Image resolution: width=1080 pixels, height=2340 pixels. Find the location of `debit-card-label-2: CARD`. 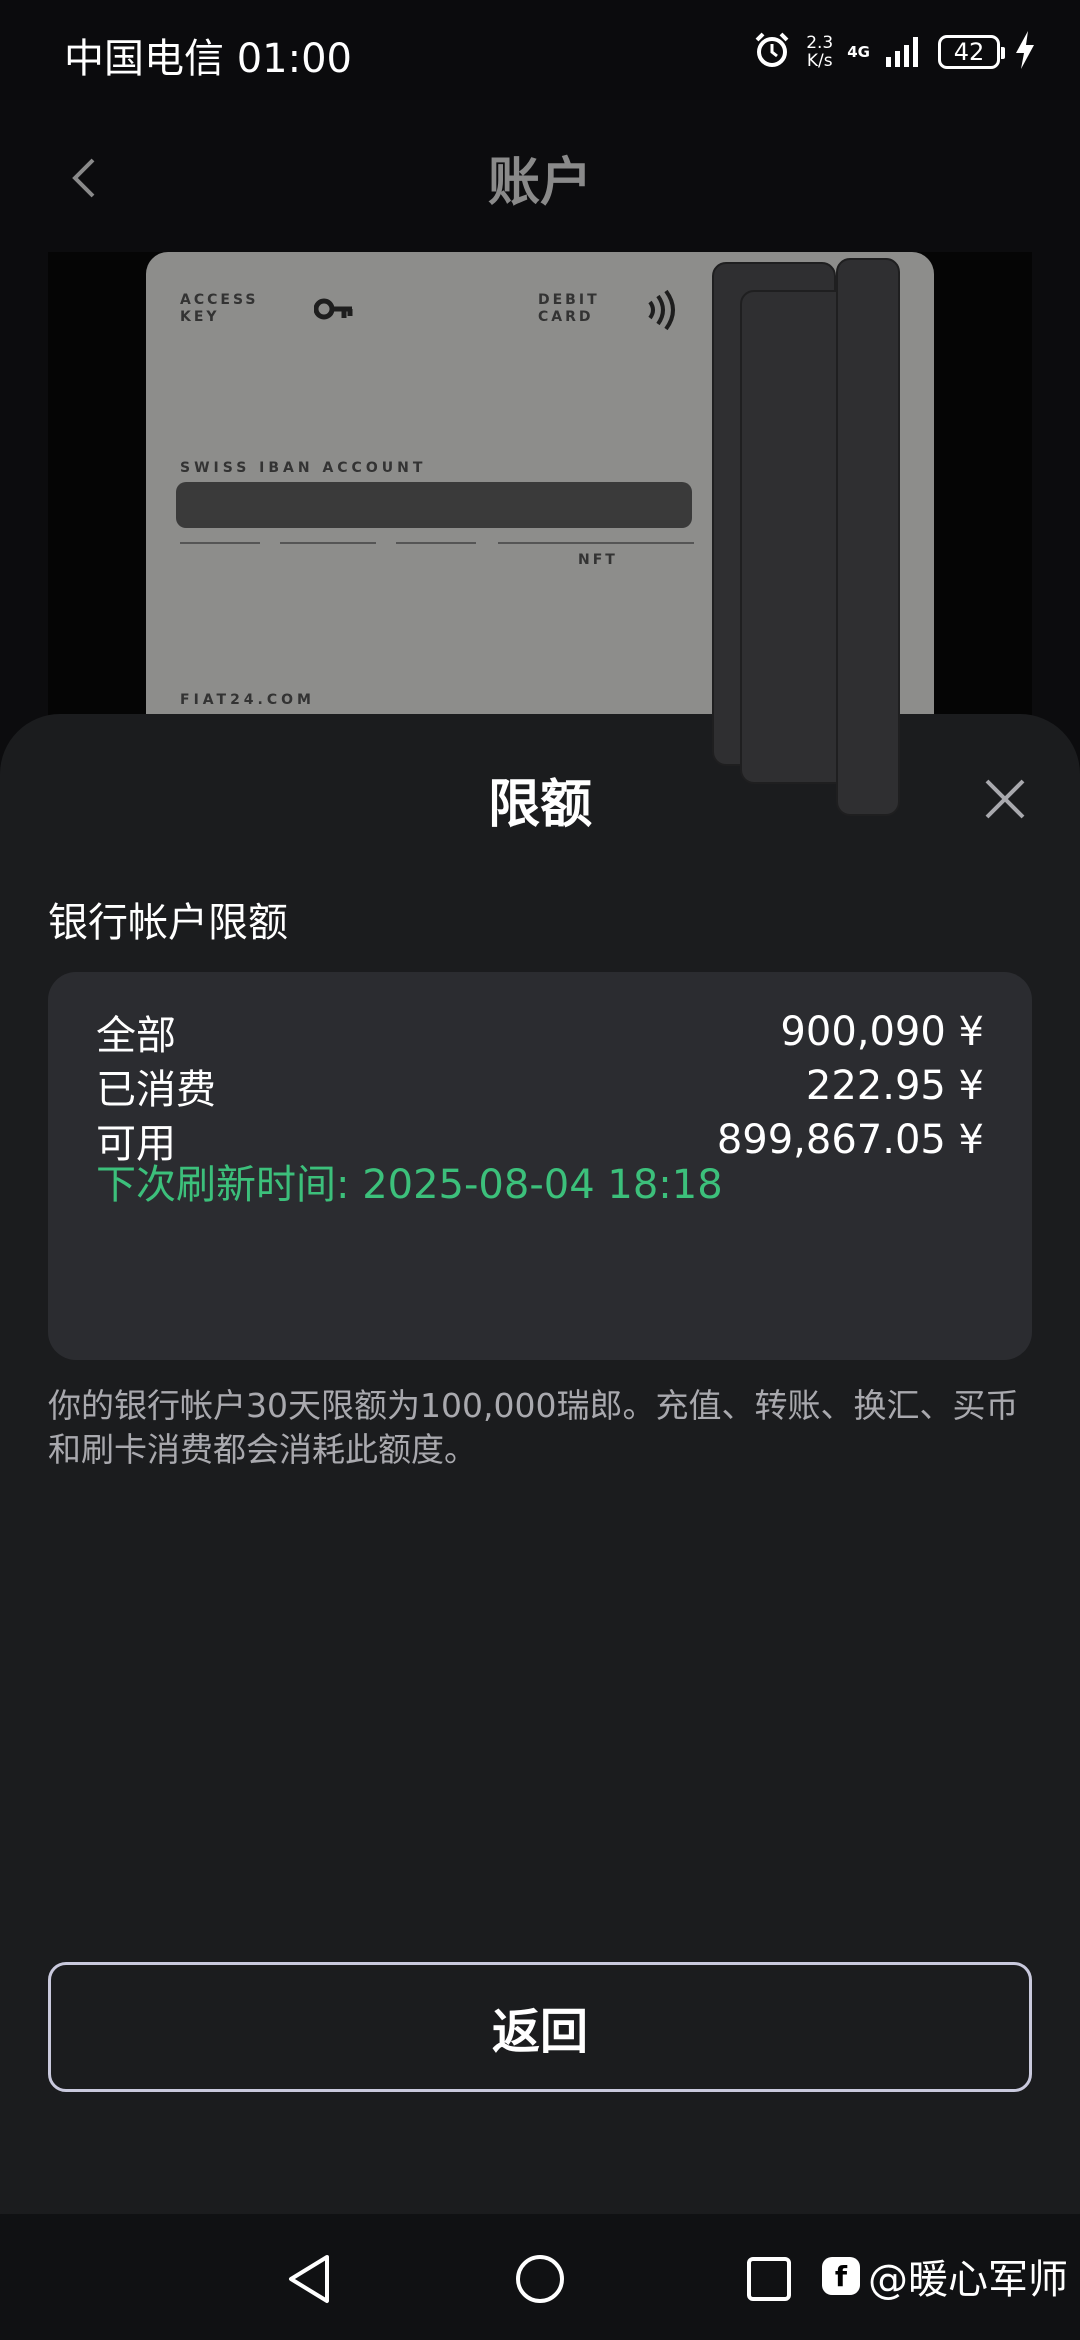

debit-card-label-2: CARD is located at coordinates (566, 317).